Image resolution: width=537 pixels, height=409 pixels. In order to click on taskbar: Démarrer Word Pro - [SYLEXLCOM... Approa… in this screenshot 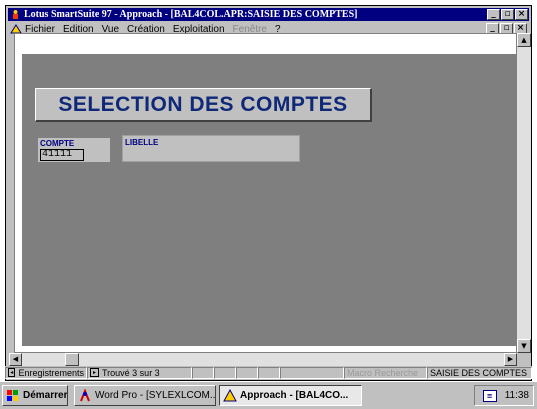, I will do `click(268, 395)`.